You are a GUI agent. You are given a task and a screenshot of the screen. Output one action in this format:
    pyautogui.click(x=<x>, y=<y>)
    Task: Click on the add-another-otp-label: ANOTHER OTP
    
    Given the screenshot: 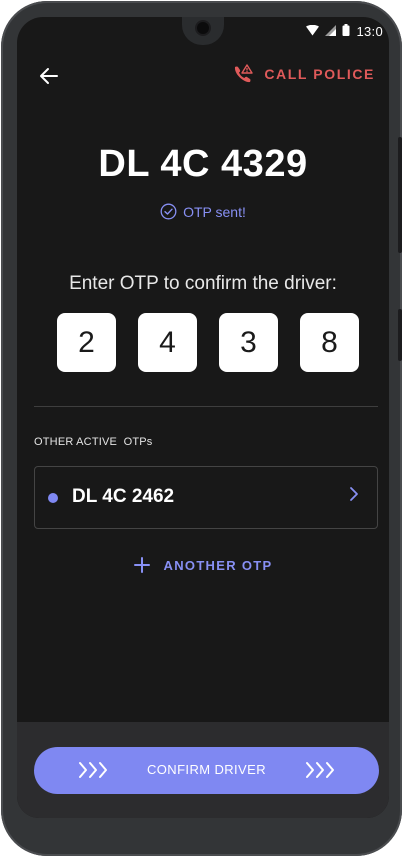 What is the action you would take?
    pyautogui.click(x=218, y=565)
    